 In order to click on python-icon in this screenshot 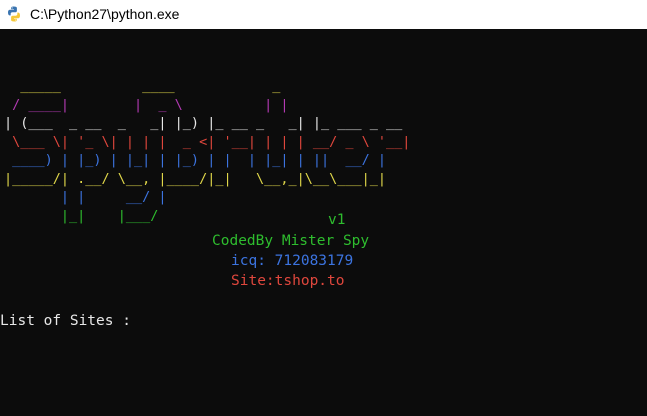, I will do `click(14, 14)`.